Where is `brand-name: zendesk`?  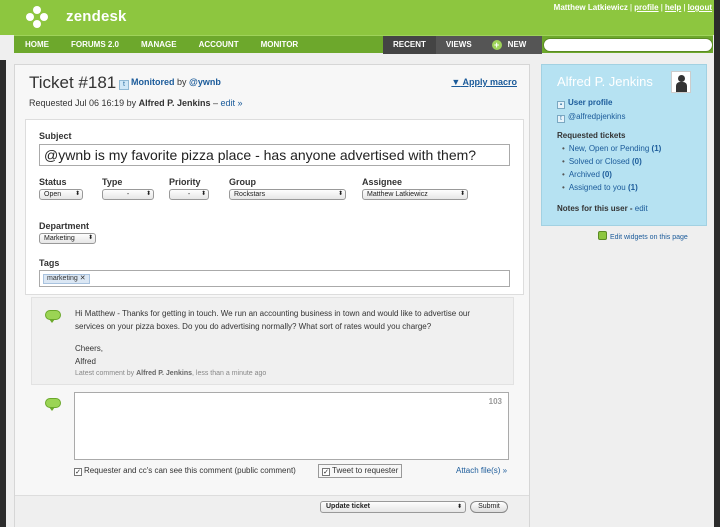 brand-name: zendesk is located at coordinates (96, 16).